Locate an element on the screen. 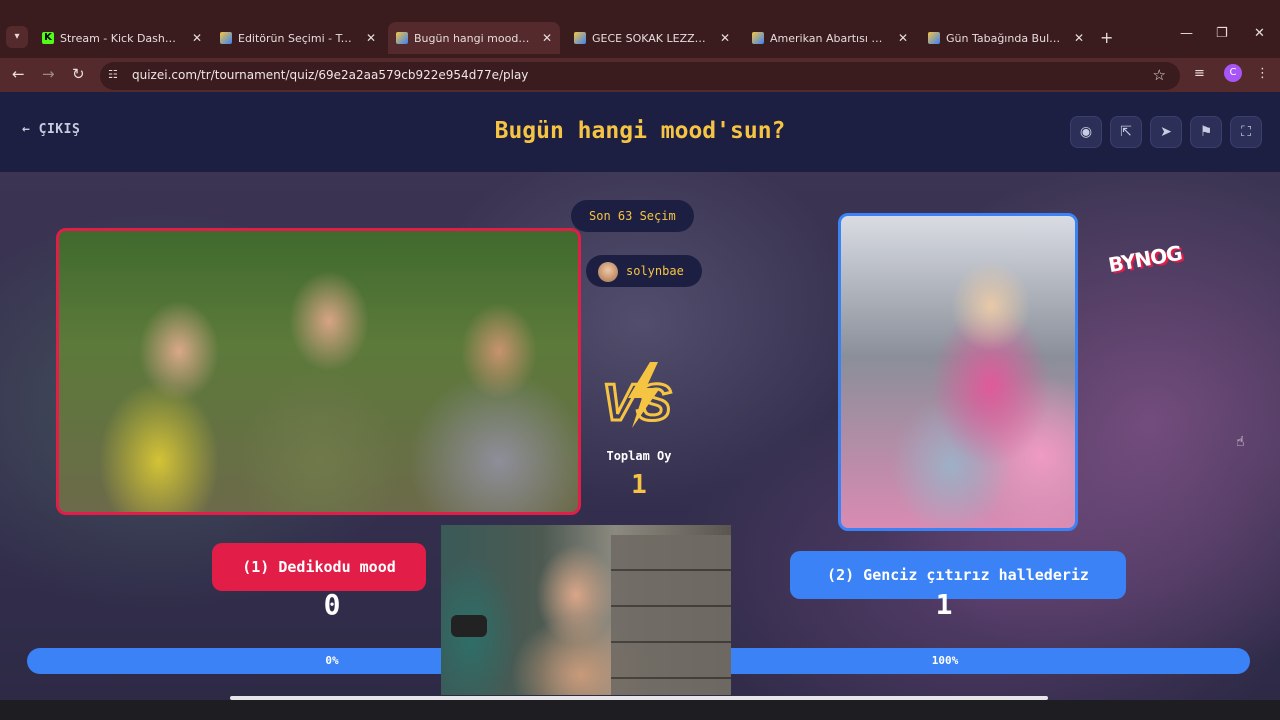 The height and width of the screenshot is (720, 1280). right-progress-bar: 100% is located at coordinates (945, 661).